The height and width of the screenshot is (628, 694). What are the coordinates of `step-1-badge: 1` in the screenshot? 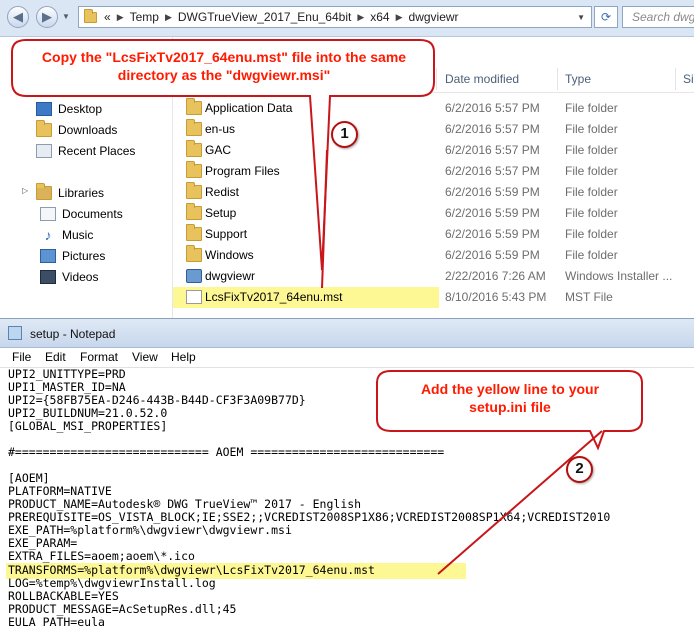 It's located at (344, 134).